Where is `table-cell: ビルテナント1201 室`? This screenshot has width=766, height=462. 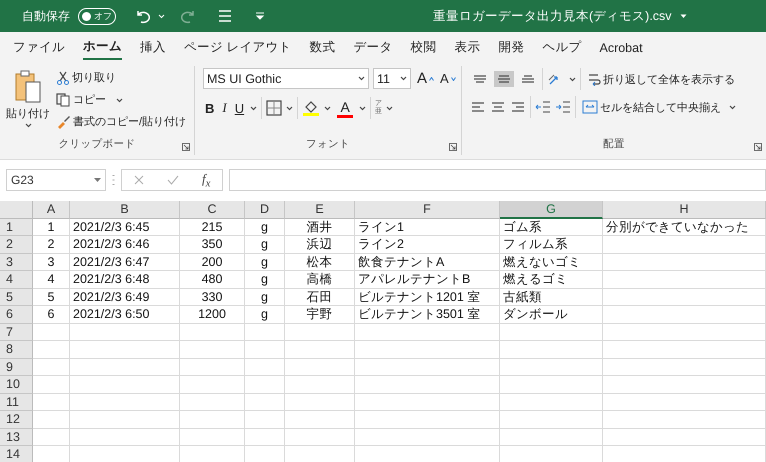
table-cell: ビルテナント1201 室 is located at coordinates (427, 297).